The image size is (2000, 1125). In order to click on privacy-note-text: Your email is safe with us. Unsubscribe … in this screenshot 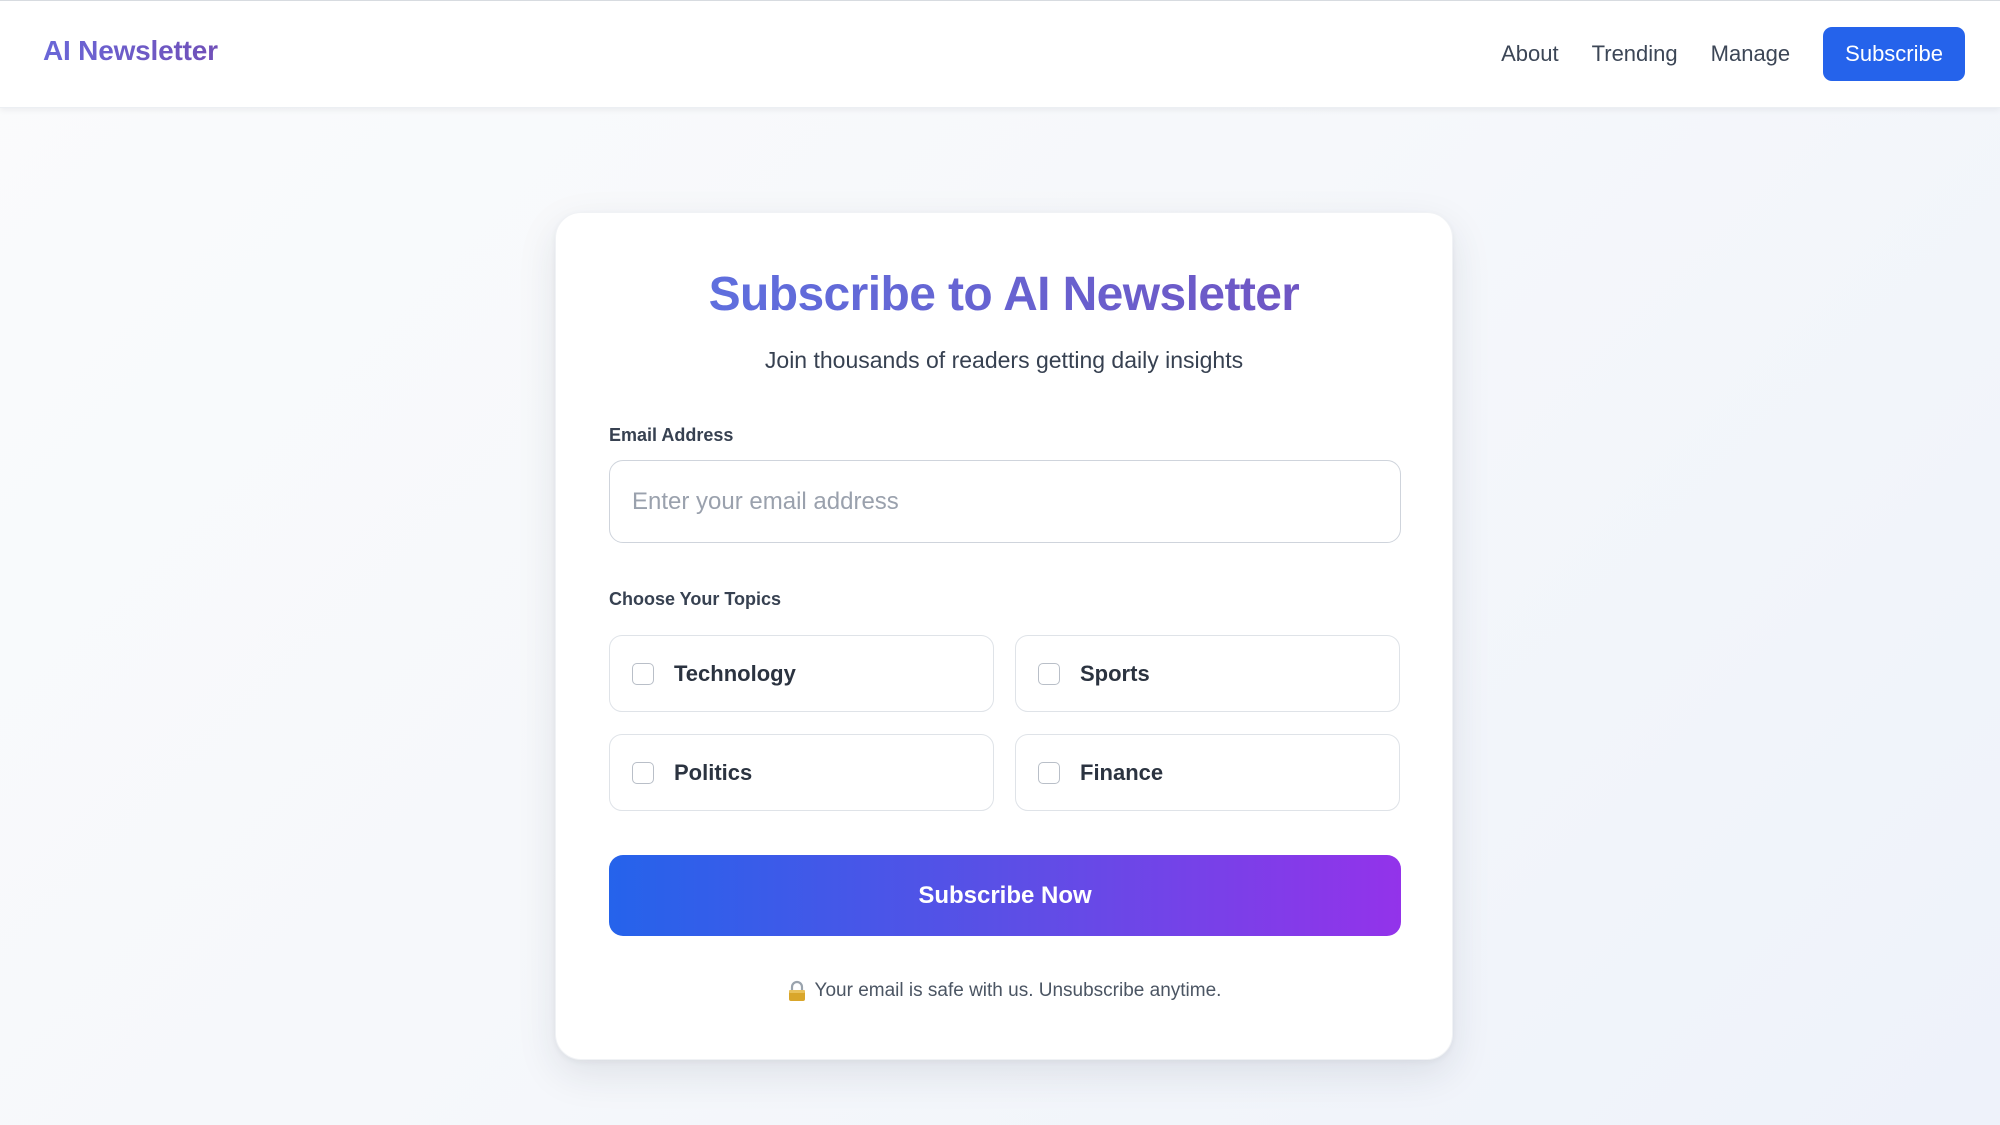, I will do `click(1018, 990)`.